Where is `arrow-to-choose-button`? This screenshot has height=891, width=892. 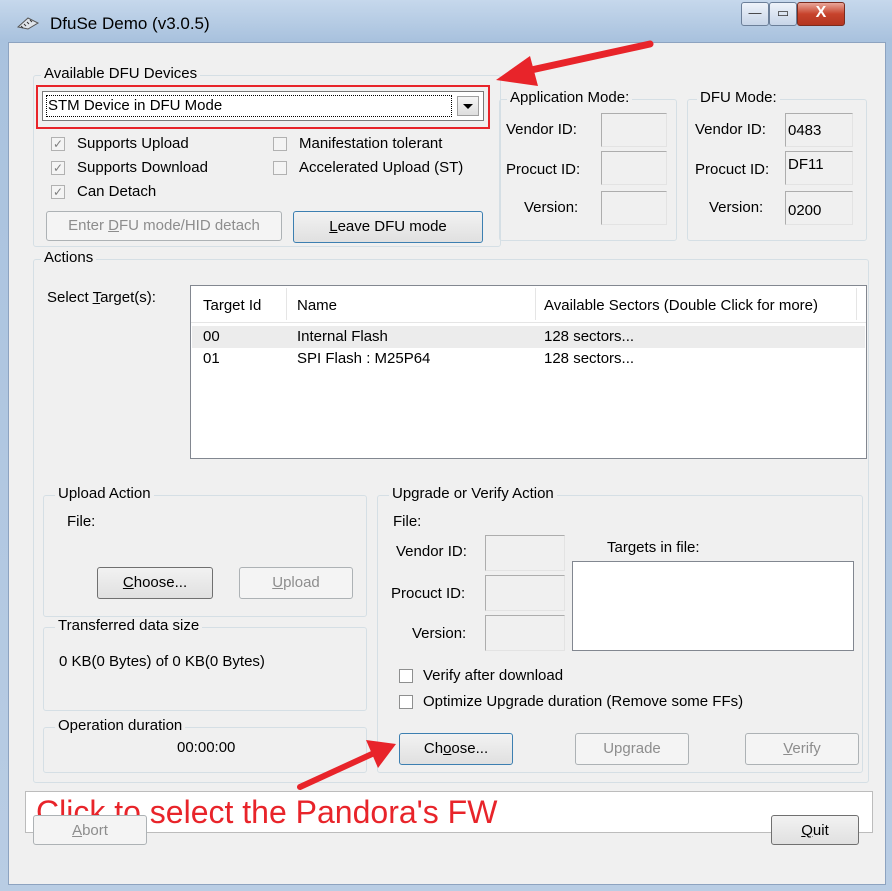 arrow-to-choose-button is located at coordinates (336, 770).